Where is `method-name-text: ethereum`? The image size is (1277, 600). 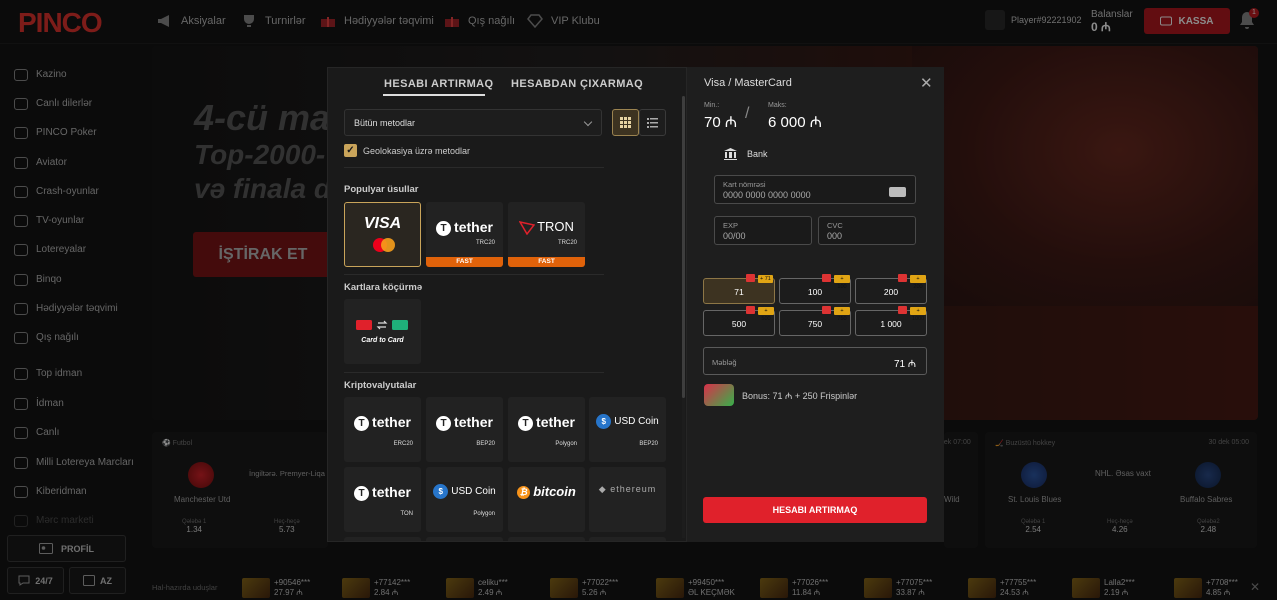 method-name-text: ethereum is located at coordinates (633, 489).